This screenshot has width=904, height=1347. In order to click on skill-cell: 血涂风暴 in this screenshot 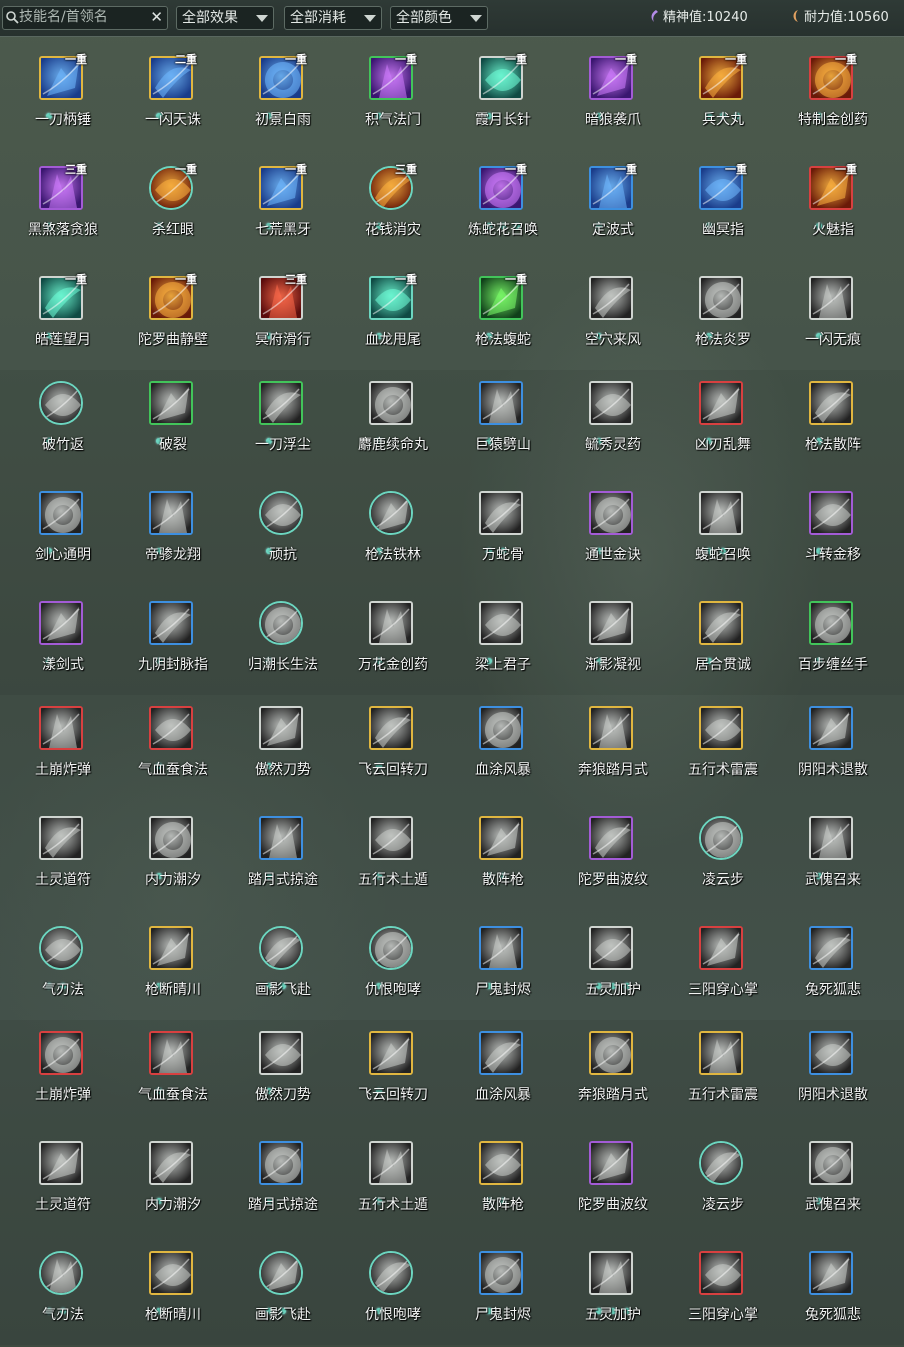, I will do `click(503, 752)`.